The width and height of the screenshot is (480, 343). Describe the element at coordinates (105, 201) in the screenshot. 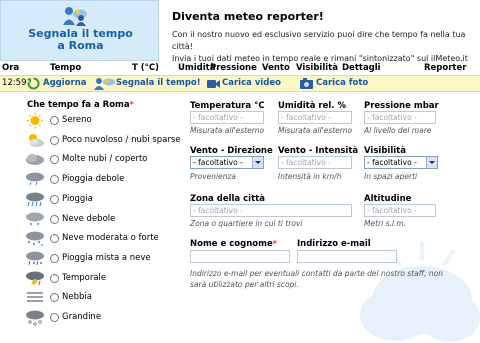

I see `weather-option: Pioggia` at that location.